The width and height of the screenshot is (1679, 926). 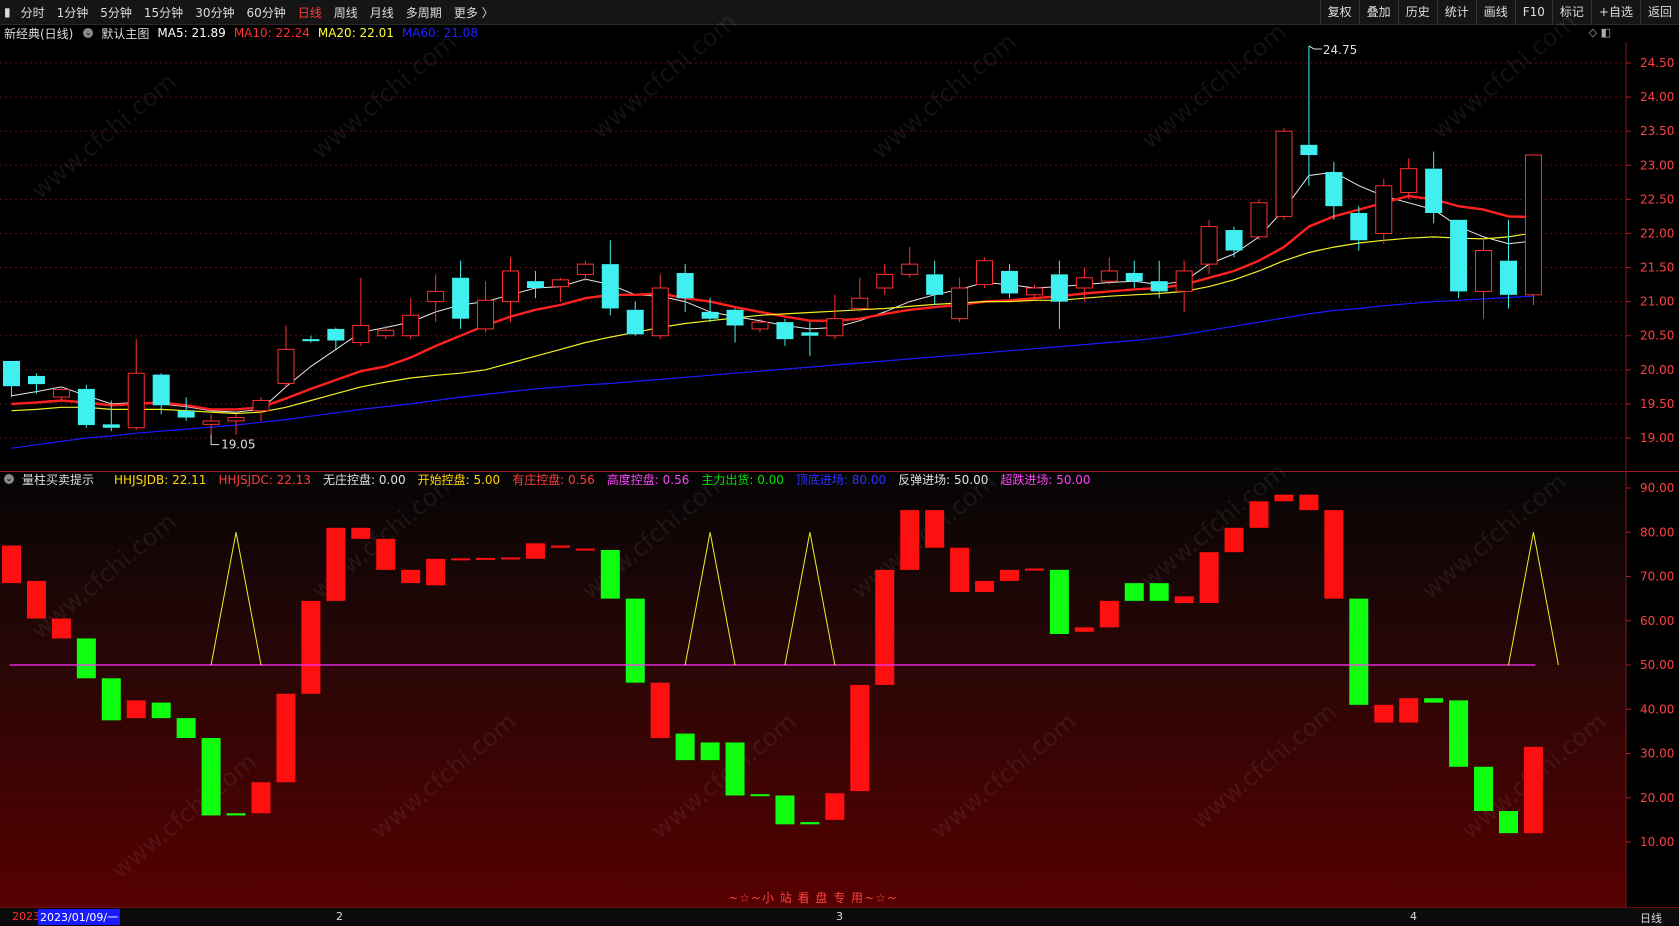 I want to click on indicator-tick-label: 60.00, so click(x=1657, y=621).